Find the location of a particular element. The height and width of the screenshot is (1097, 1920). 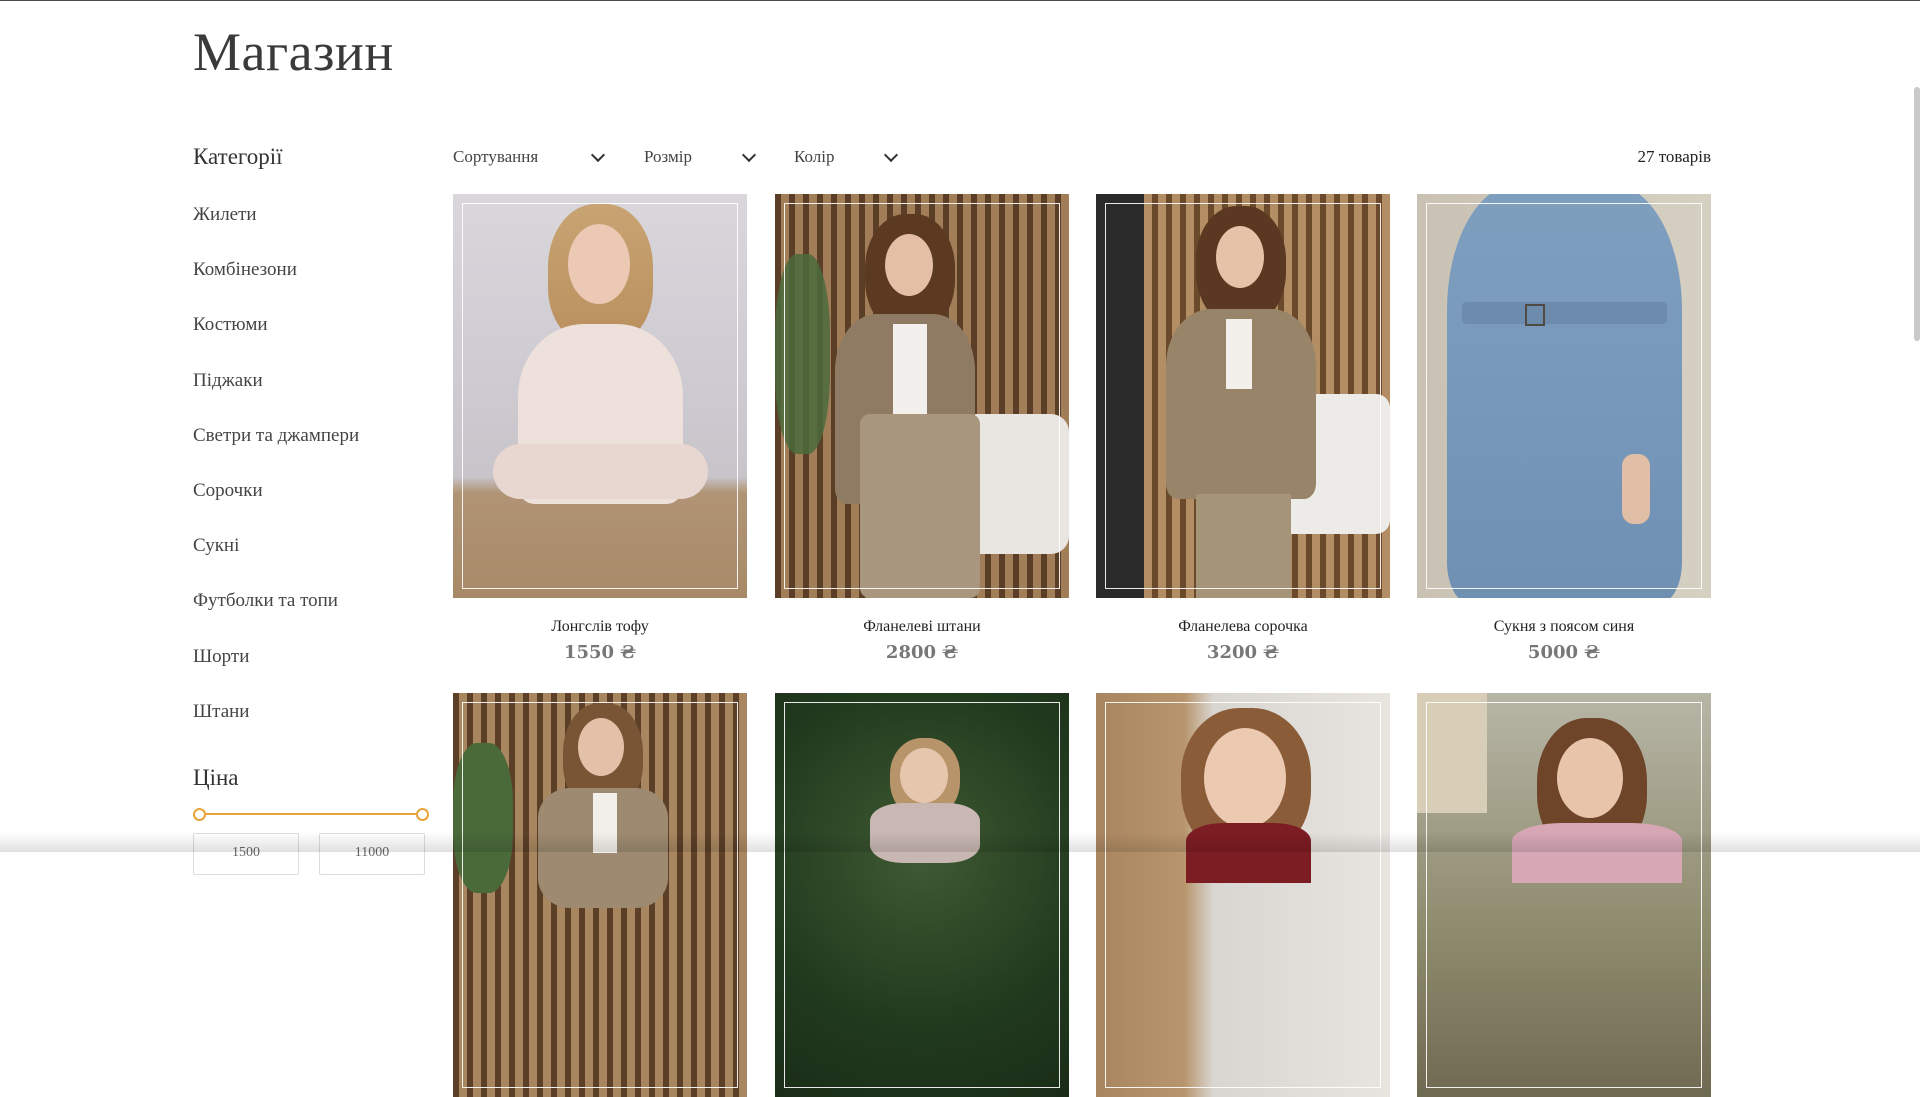

price-range-slider is located at coordinates (311, 814).